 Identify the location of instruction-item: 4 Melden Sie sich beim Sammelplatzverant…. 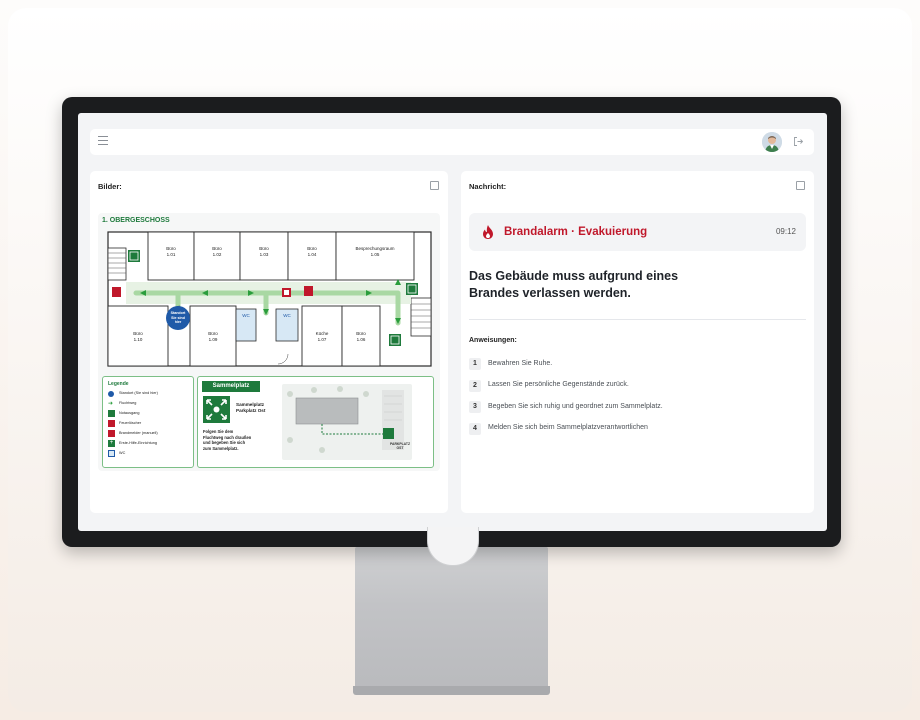
(634, 433).